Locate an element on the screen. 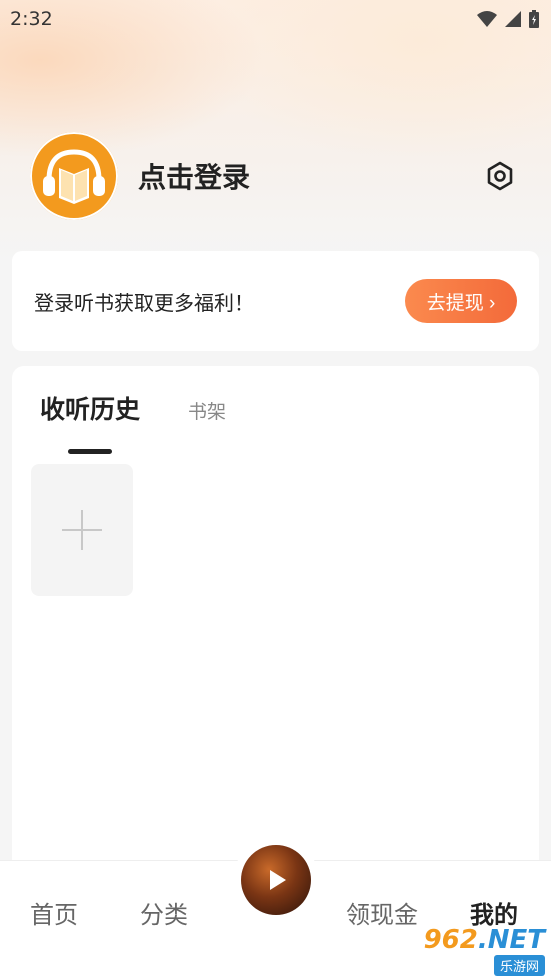 The width and height of the screenshot is (551, 979). tab-bookshelf: 书架 is located at coordinates (207, 411).